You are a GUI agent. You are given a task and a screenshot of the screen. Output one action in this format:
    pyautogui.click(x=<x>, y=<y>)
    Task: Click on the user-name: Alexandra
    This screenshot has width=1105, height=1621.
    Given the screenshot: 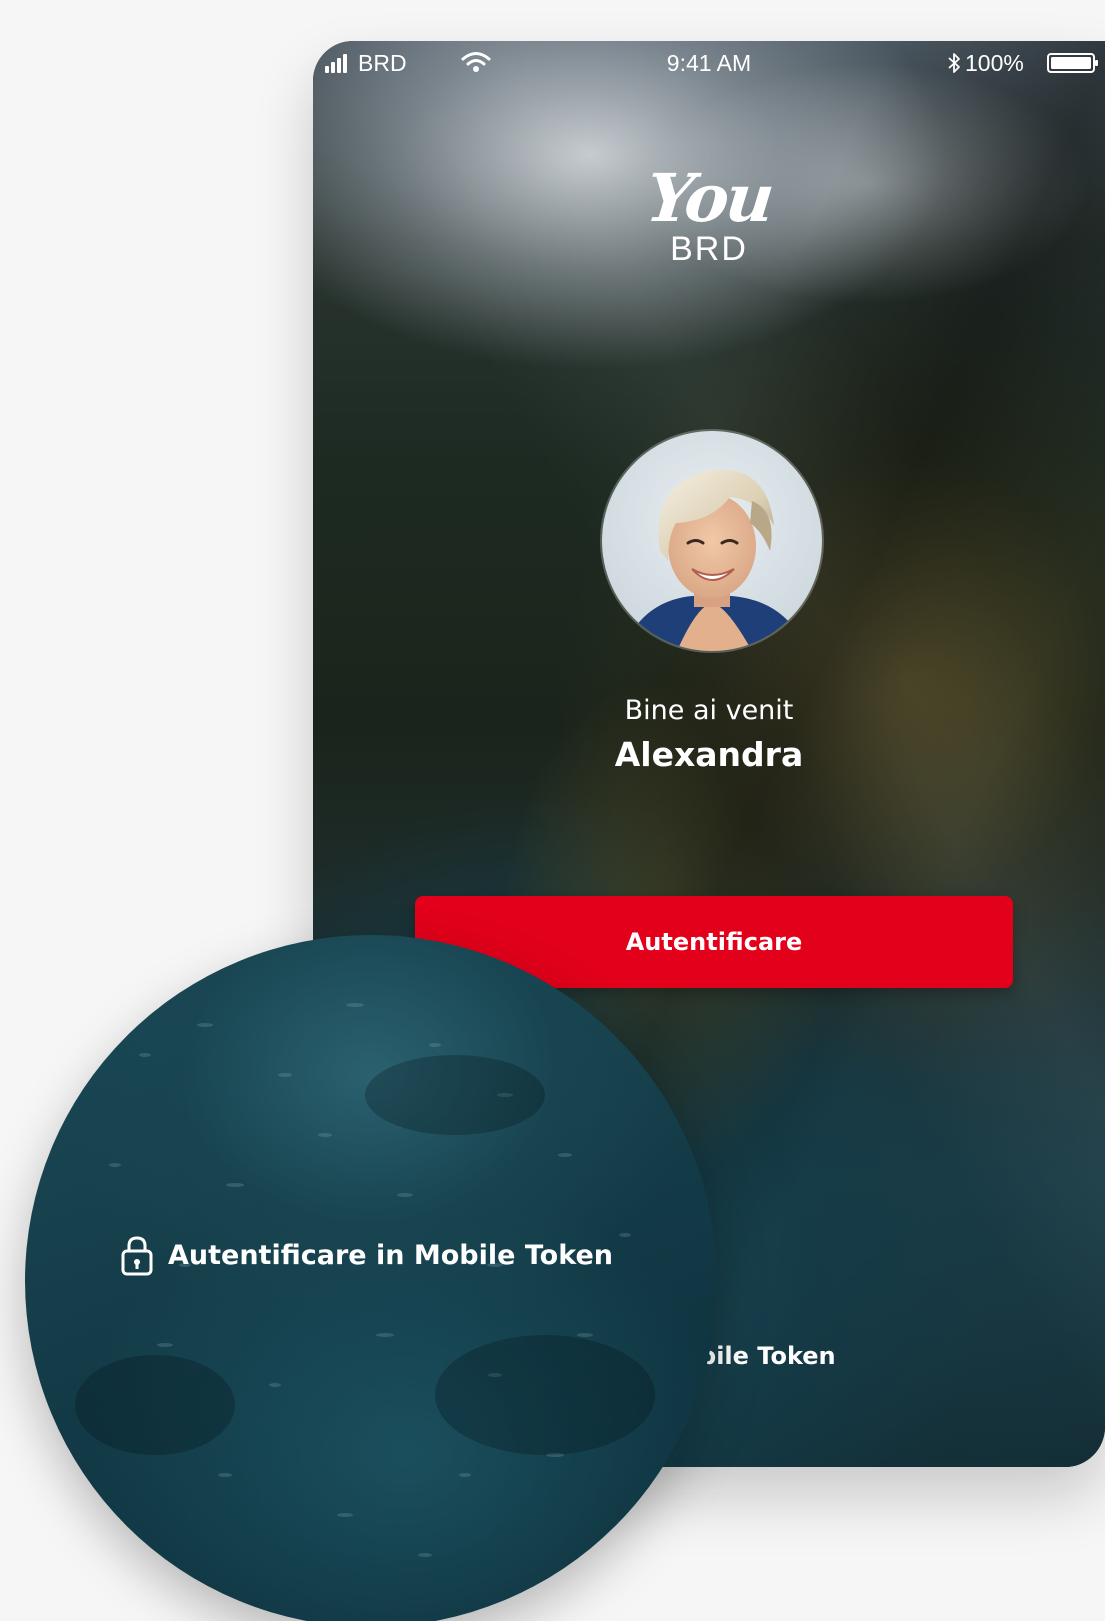 What is the action you would take?
    pyautogui.click(x=709, y=754)
    